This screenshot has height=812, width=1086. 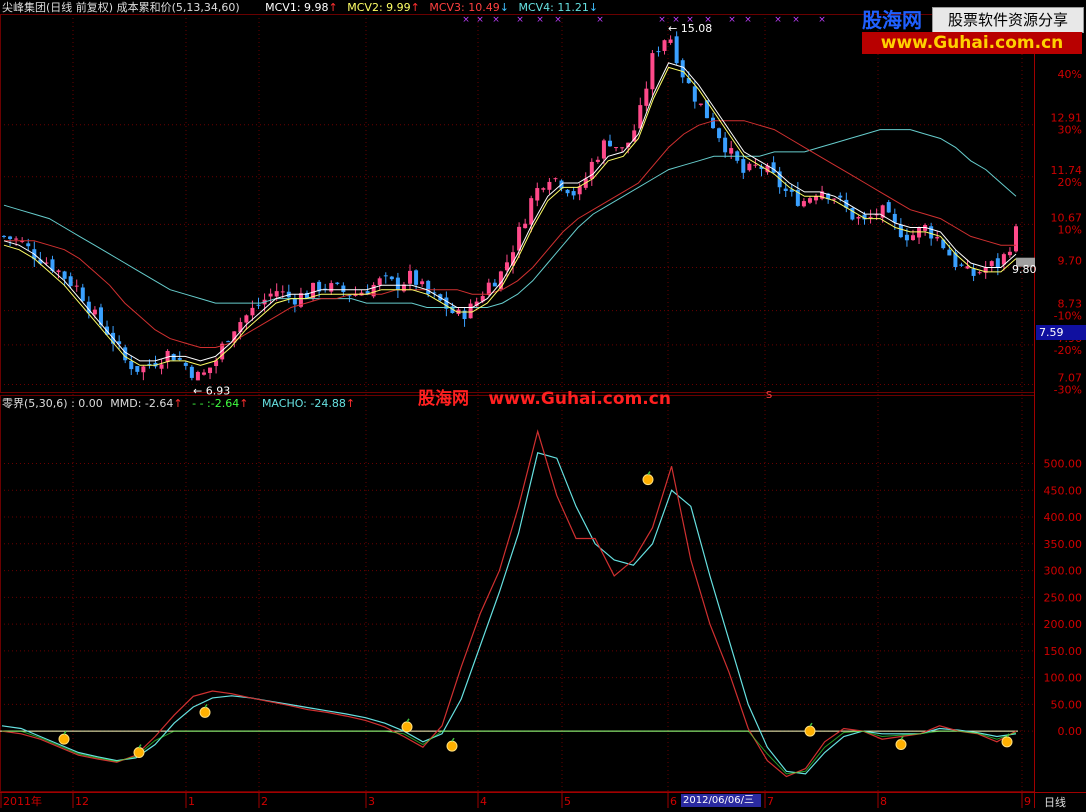 What do you see at coordinates (770, 801) in the screenshot?
I see `time-axis-label: 7` at bounding box center [770, 801].